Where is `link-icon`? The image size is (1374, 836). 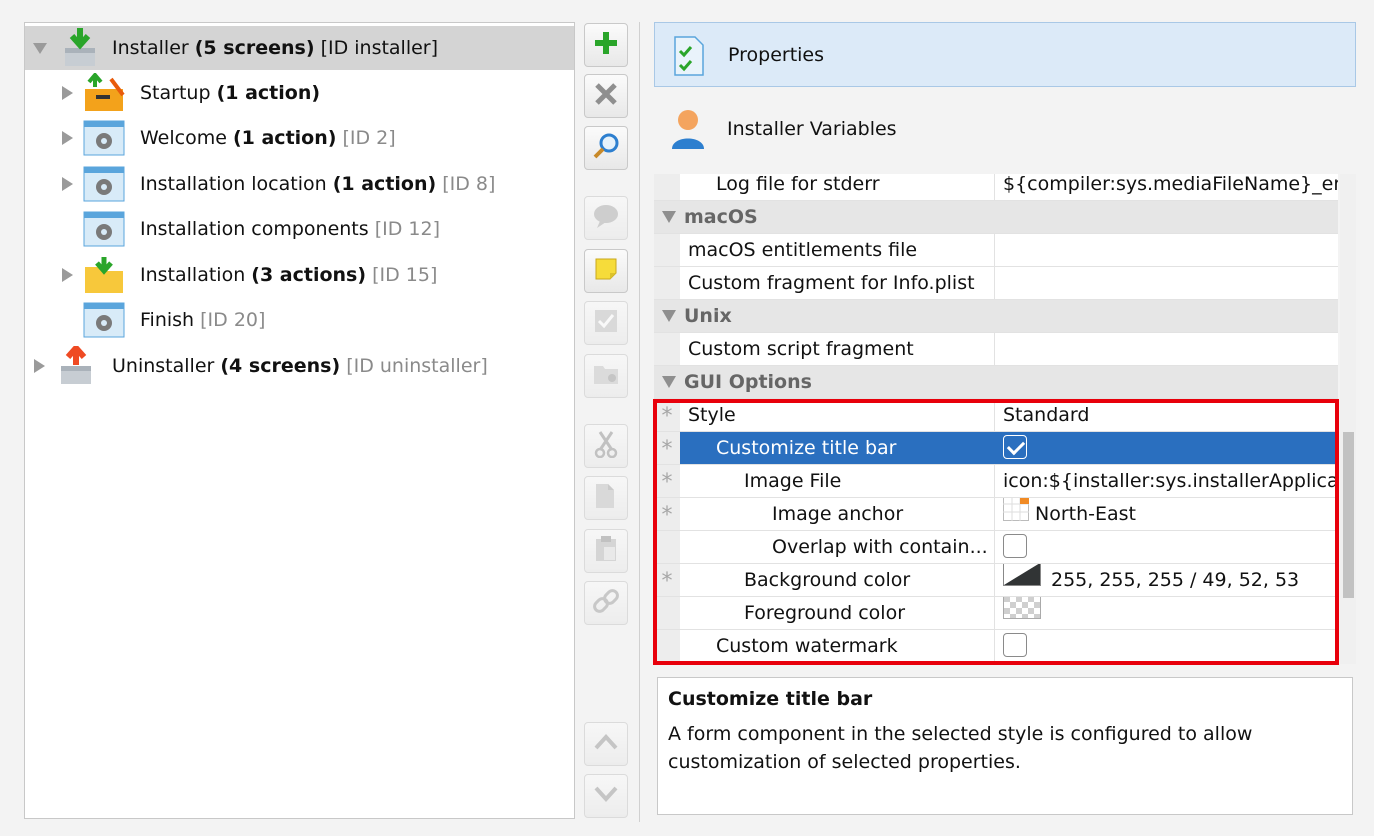
link-icon is located at coordinates (606, 603).